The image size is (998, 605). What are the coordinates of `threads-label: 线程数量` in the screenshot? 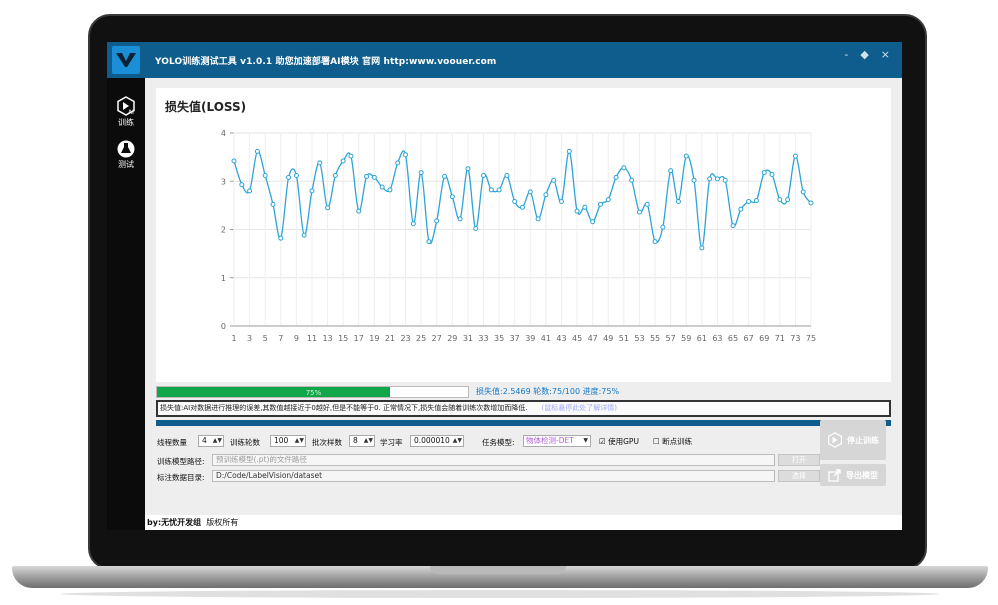 It's located at (172, 442).